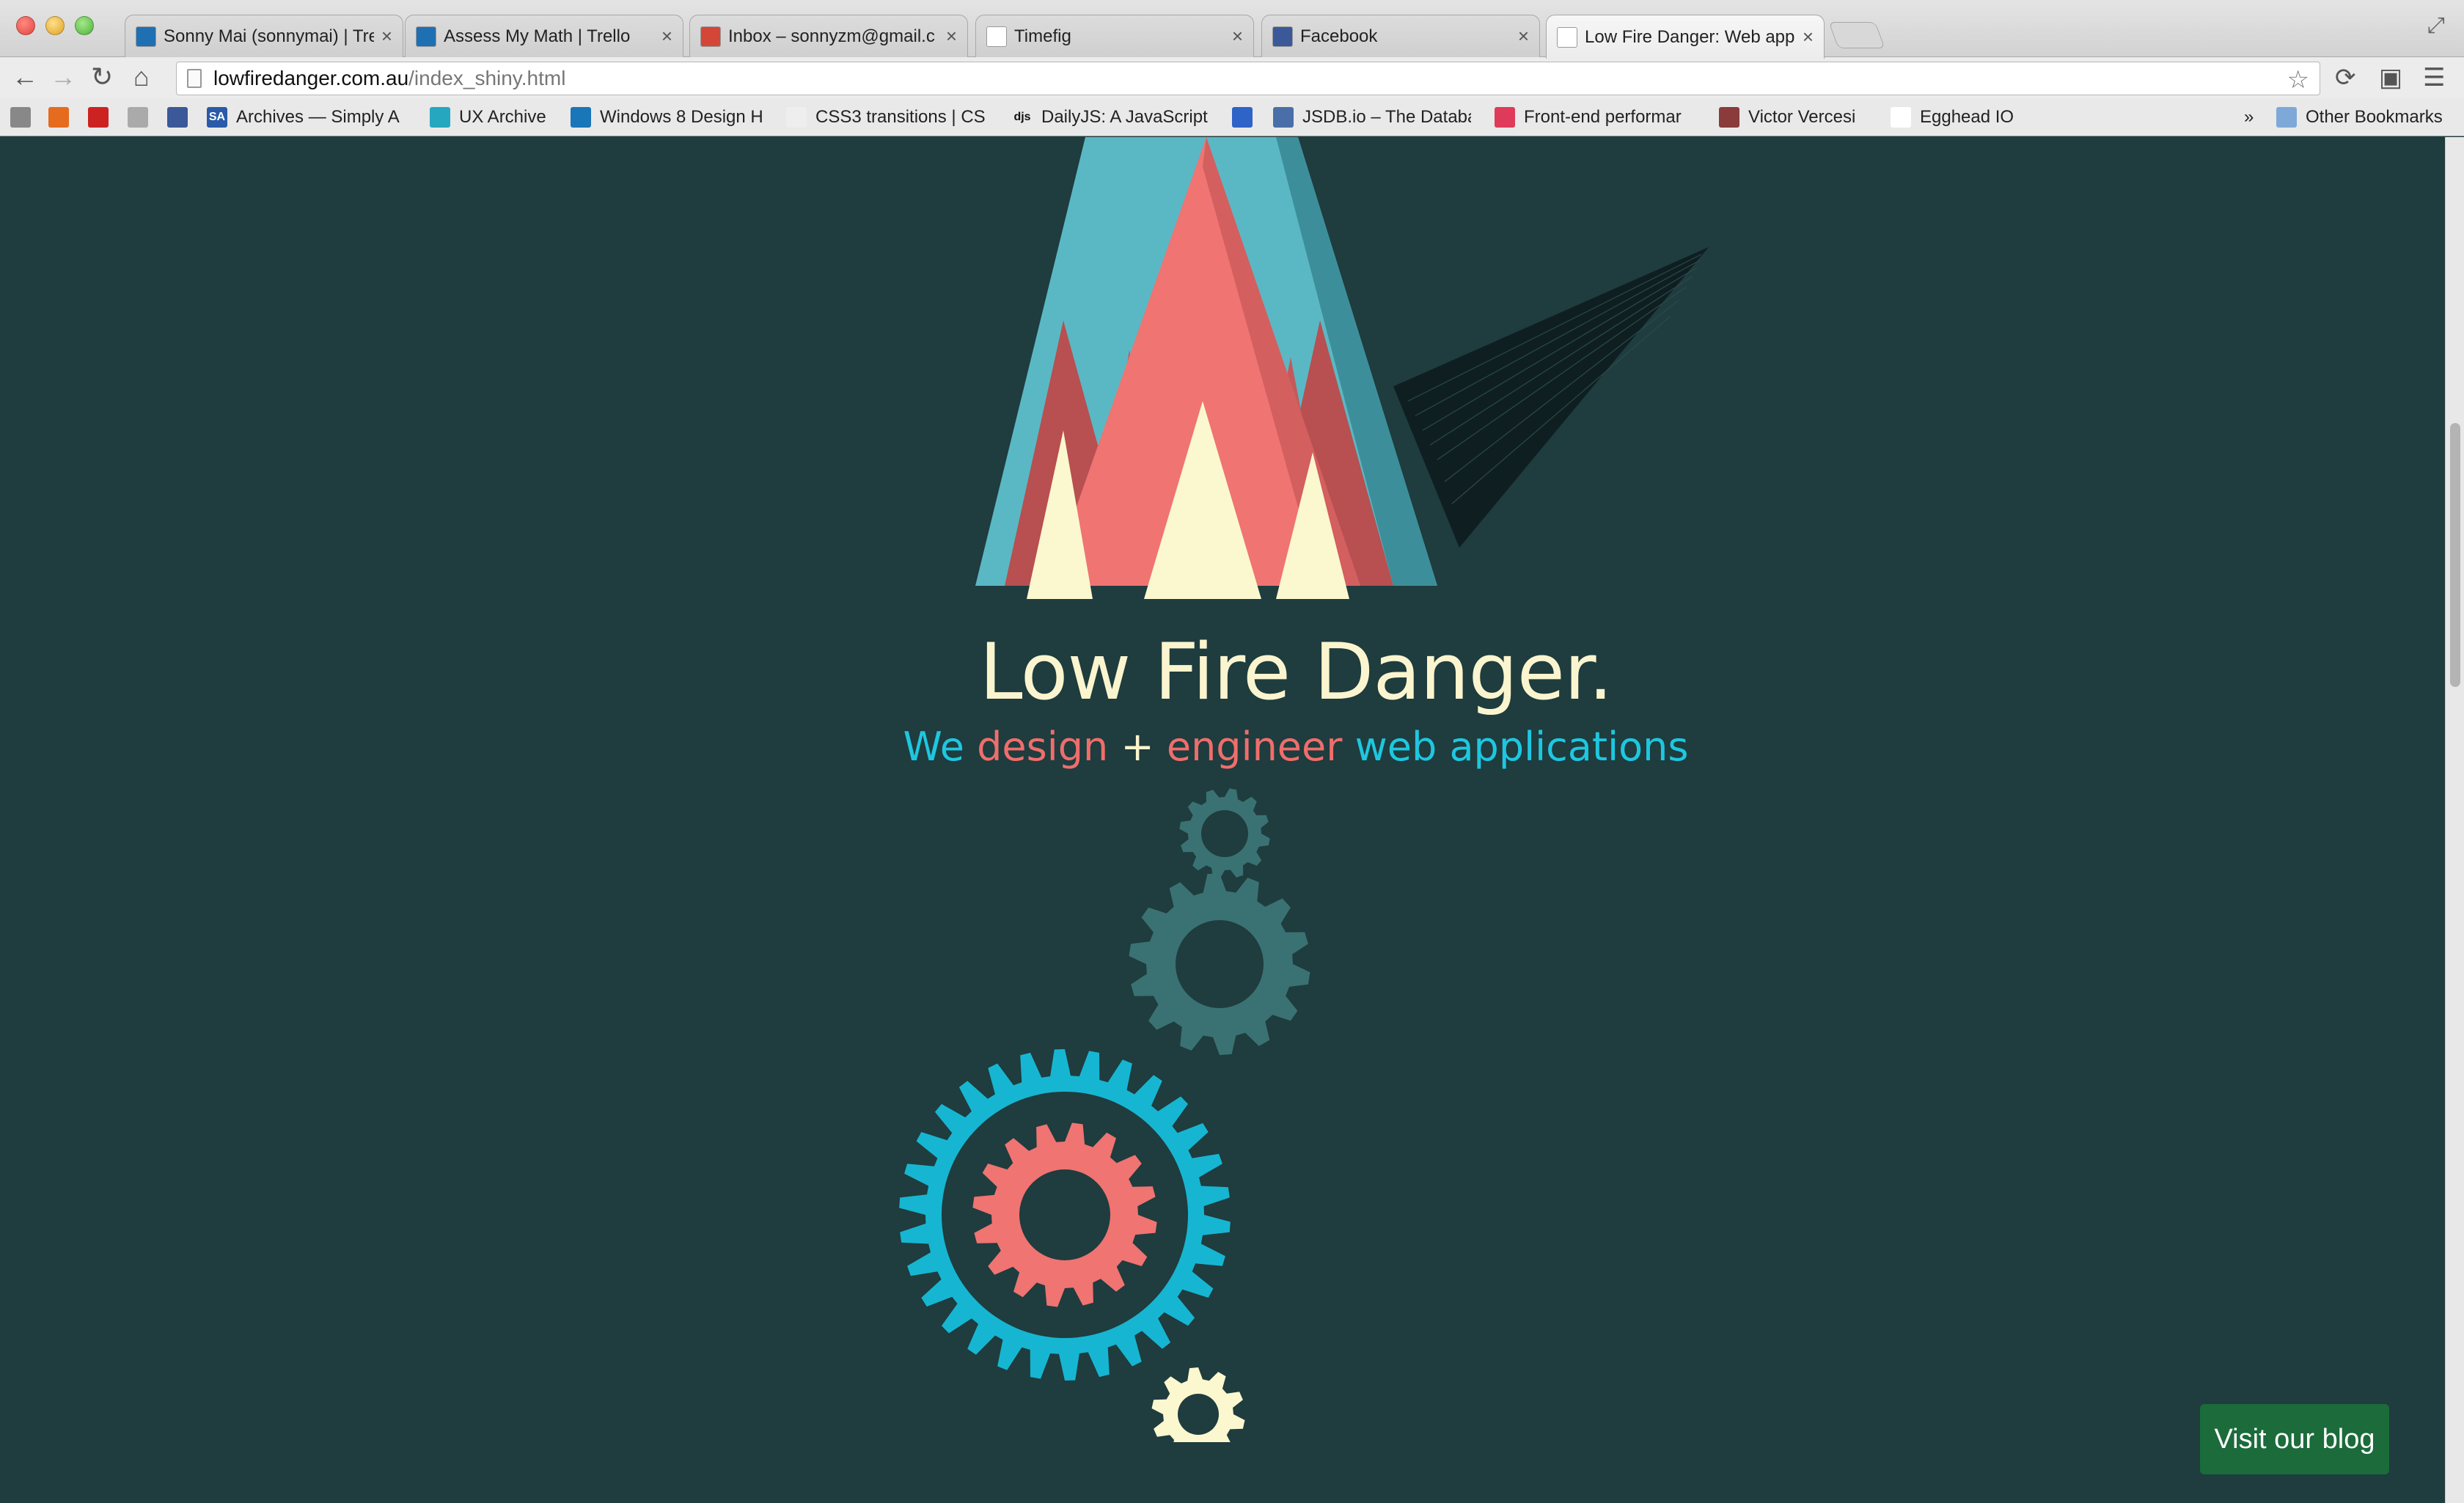 Image resolution: width=2464 pixels, height=1503 pixels. I want to click on bookmark-label: Archives — Simply A, so click(318, 117).